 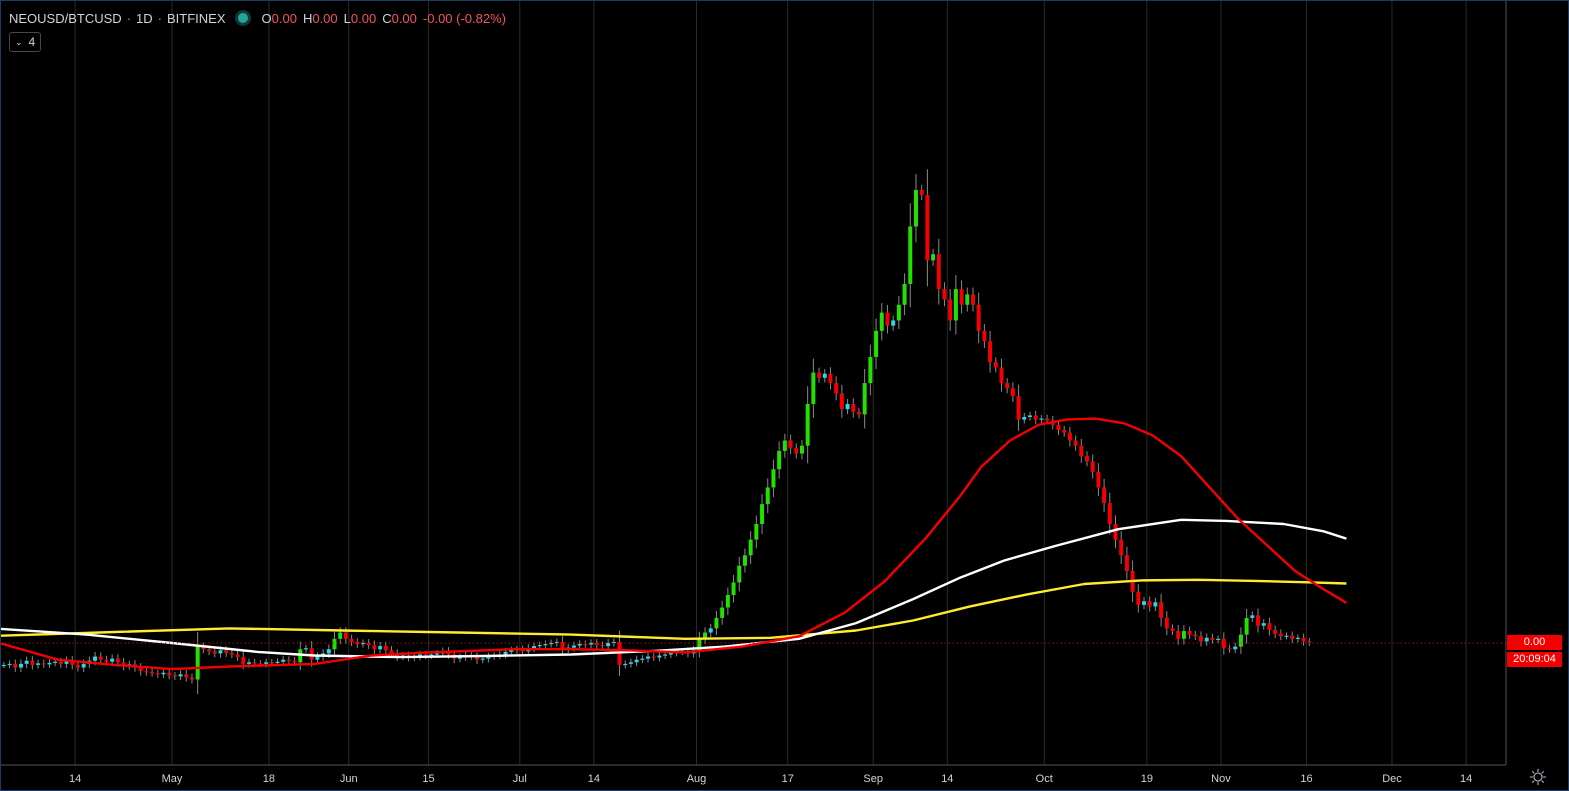 I want to click on market-status-icon, so click(x=242, y=18).